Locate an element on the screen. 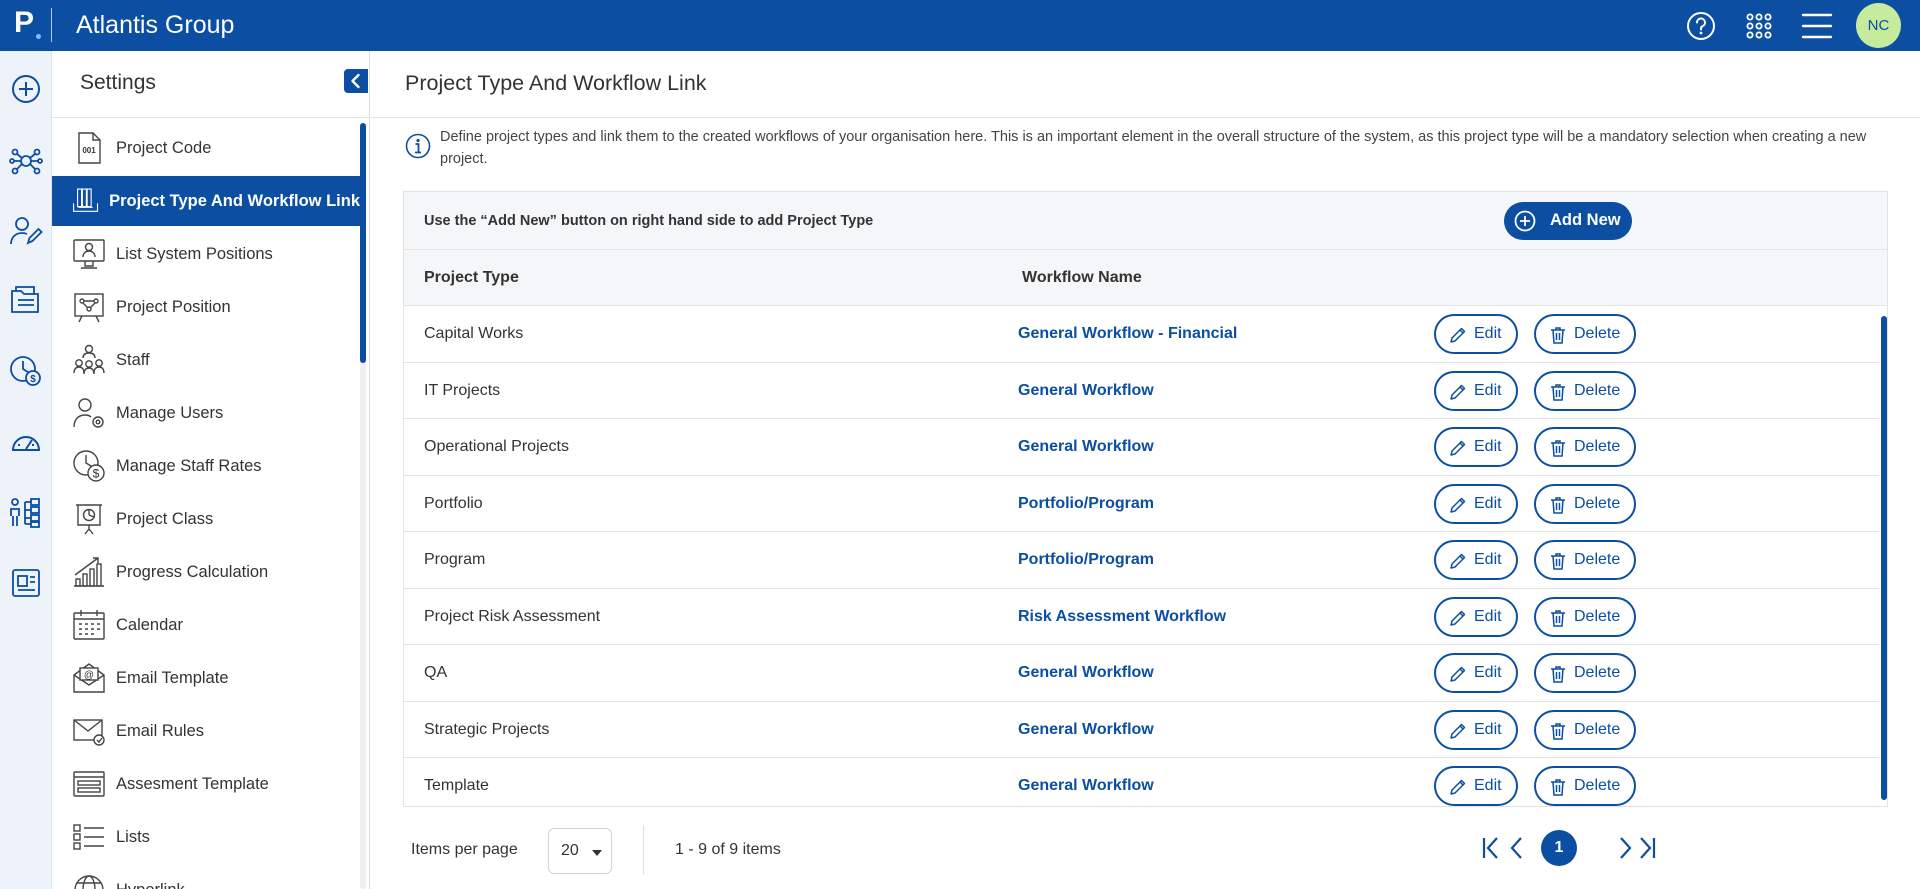 The image size is (1920, 889). project-type-cell: IT Projects is located at coordinates (462, 390).